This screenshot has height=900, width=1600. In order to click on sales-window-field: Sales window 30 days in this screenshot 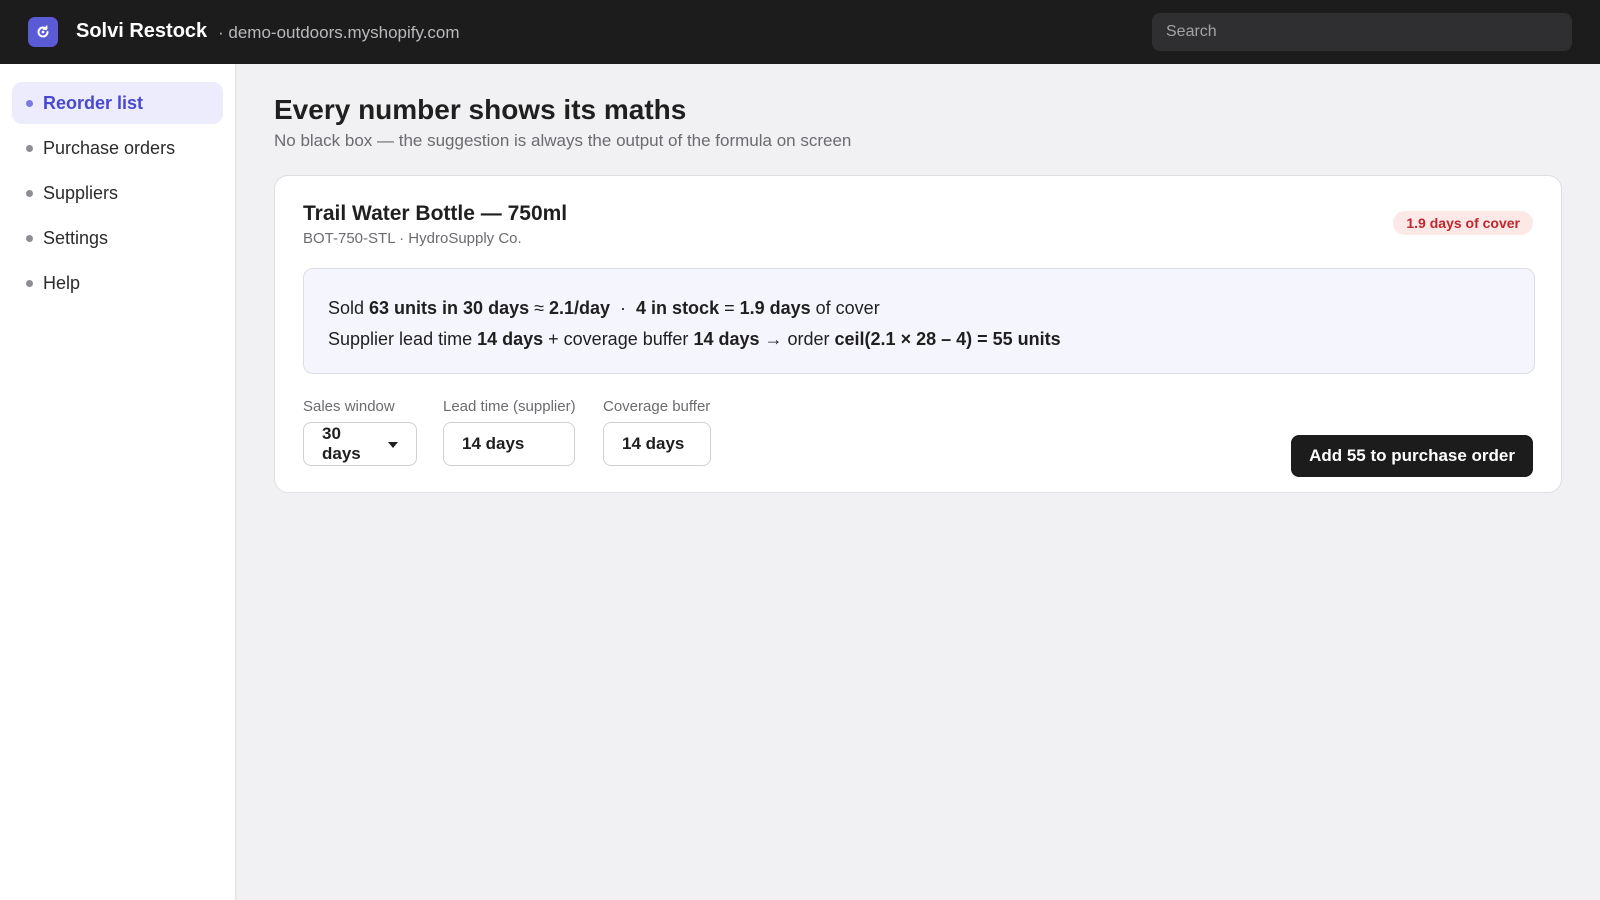, I will do `click(360, 432)`.